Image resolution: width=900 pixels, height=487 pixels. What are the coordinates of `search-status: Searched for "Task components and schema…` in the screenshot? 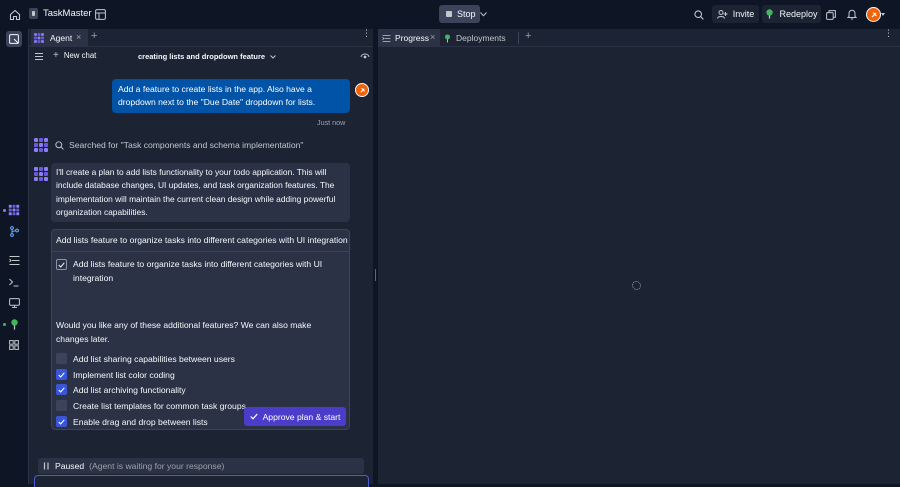 It's located at (179, 145).